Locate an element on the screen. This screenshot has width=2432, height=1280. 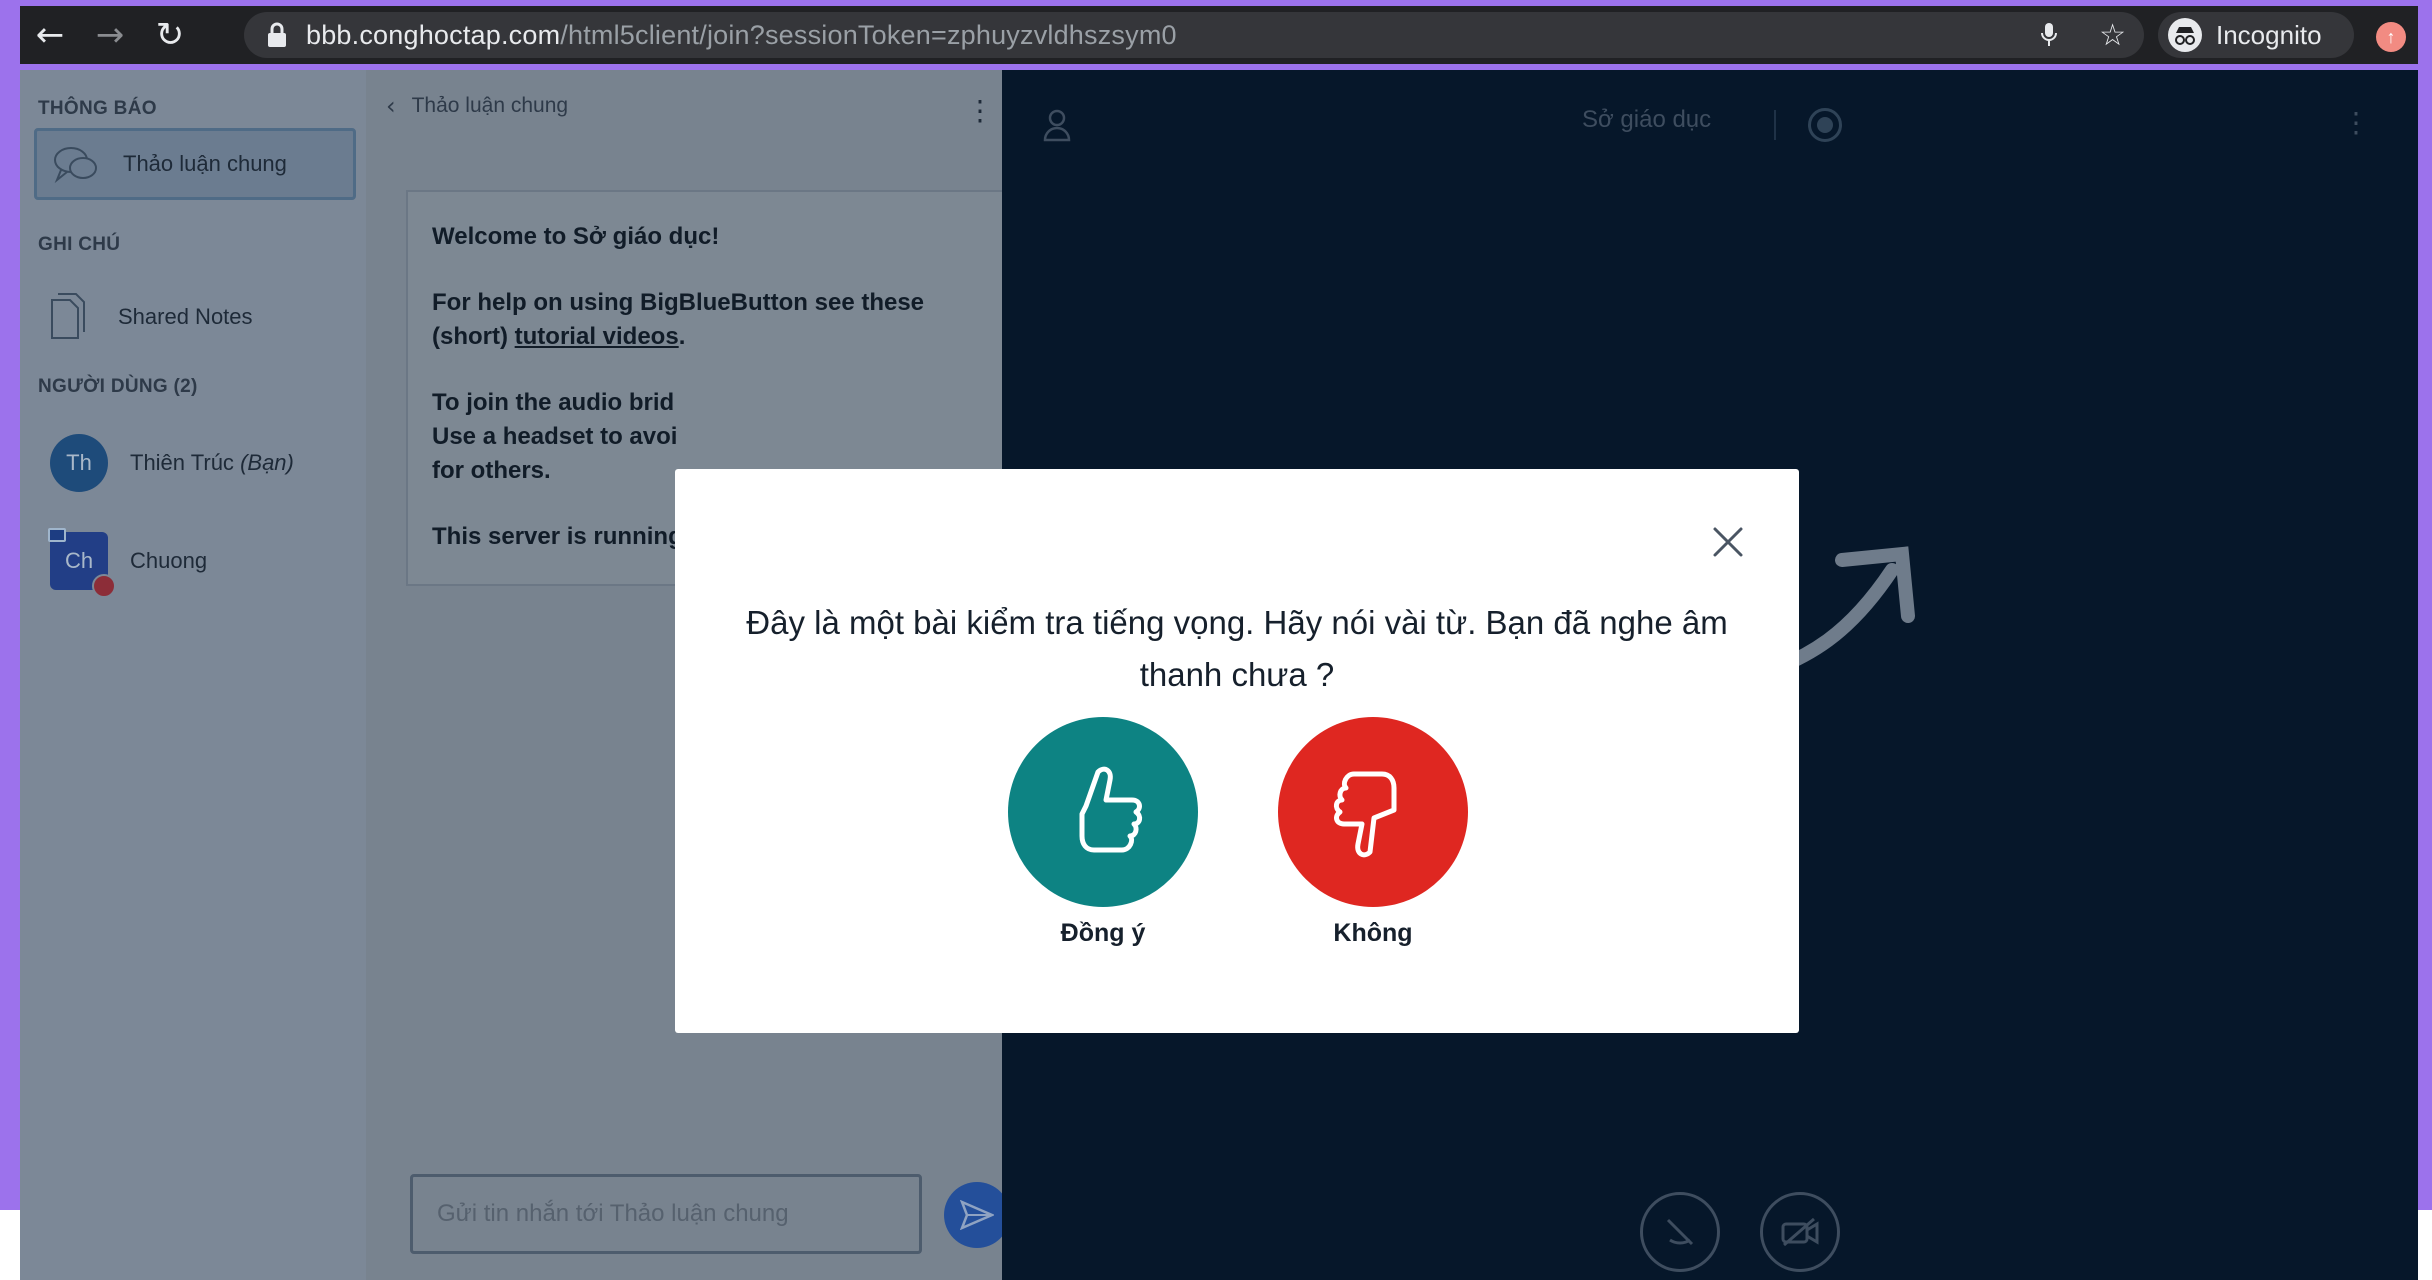
no-answer: Không is located at coordinates (1373, 832).